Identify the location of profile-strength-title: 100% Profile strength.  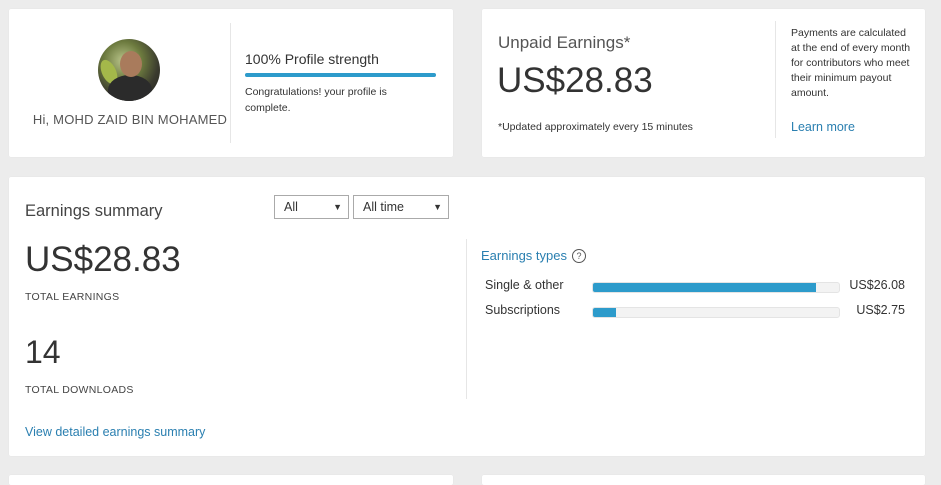
(312, 59).